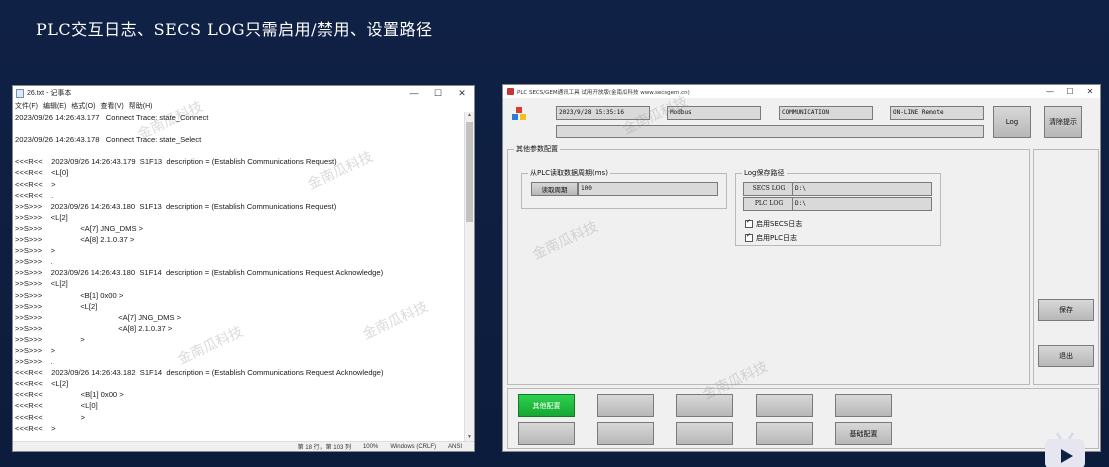 This screenshot has height=467, width=1109. Describe the element at coordinates (764, 173) in the screenshot. I see `log-path-title: Log保存路径` at that location.